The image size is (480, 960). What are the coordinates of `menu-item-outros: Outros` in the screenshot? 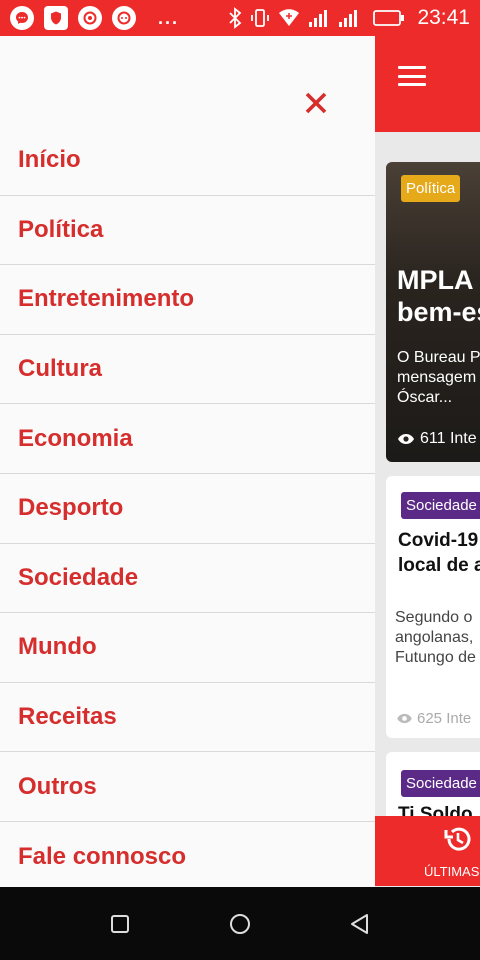 It's located at (187, 787).